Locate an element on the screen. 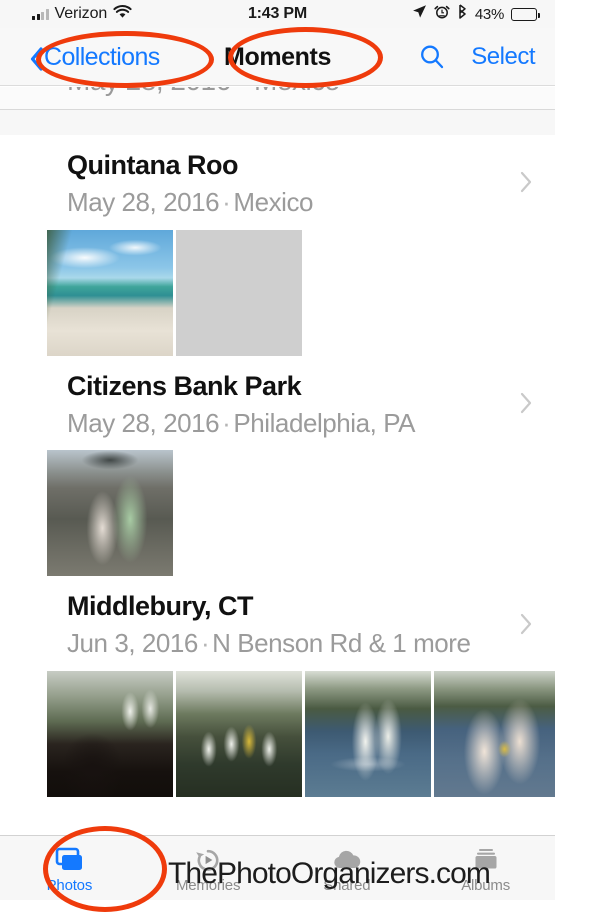 The image size is (600, 912). moment-place: N Benson Rd & 1 more is located at coordinates (341, 643).